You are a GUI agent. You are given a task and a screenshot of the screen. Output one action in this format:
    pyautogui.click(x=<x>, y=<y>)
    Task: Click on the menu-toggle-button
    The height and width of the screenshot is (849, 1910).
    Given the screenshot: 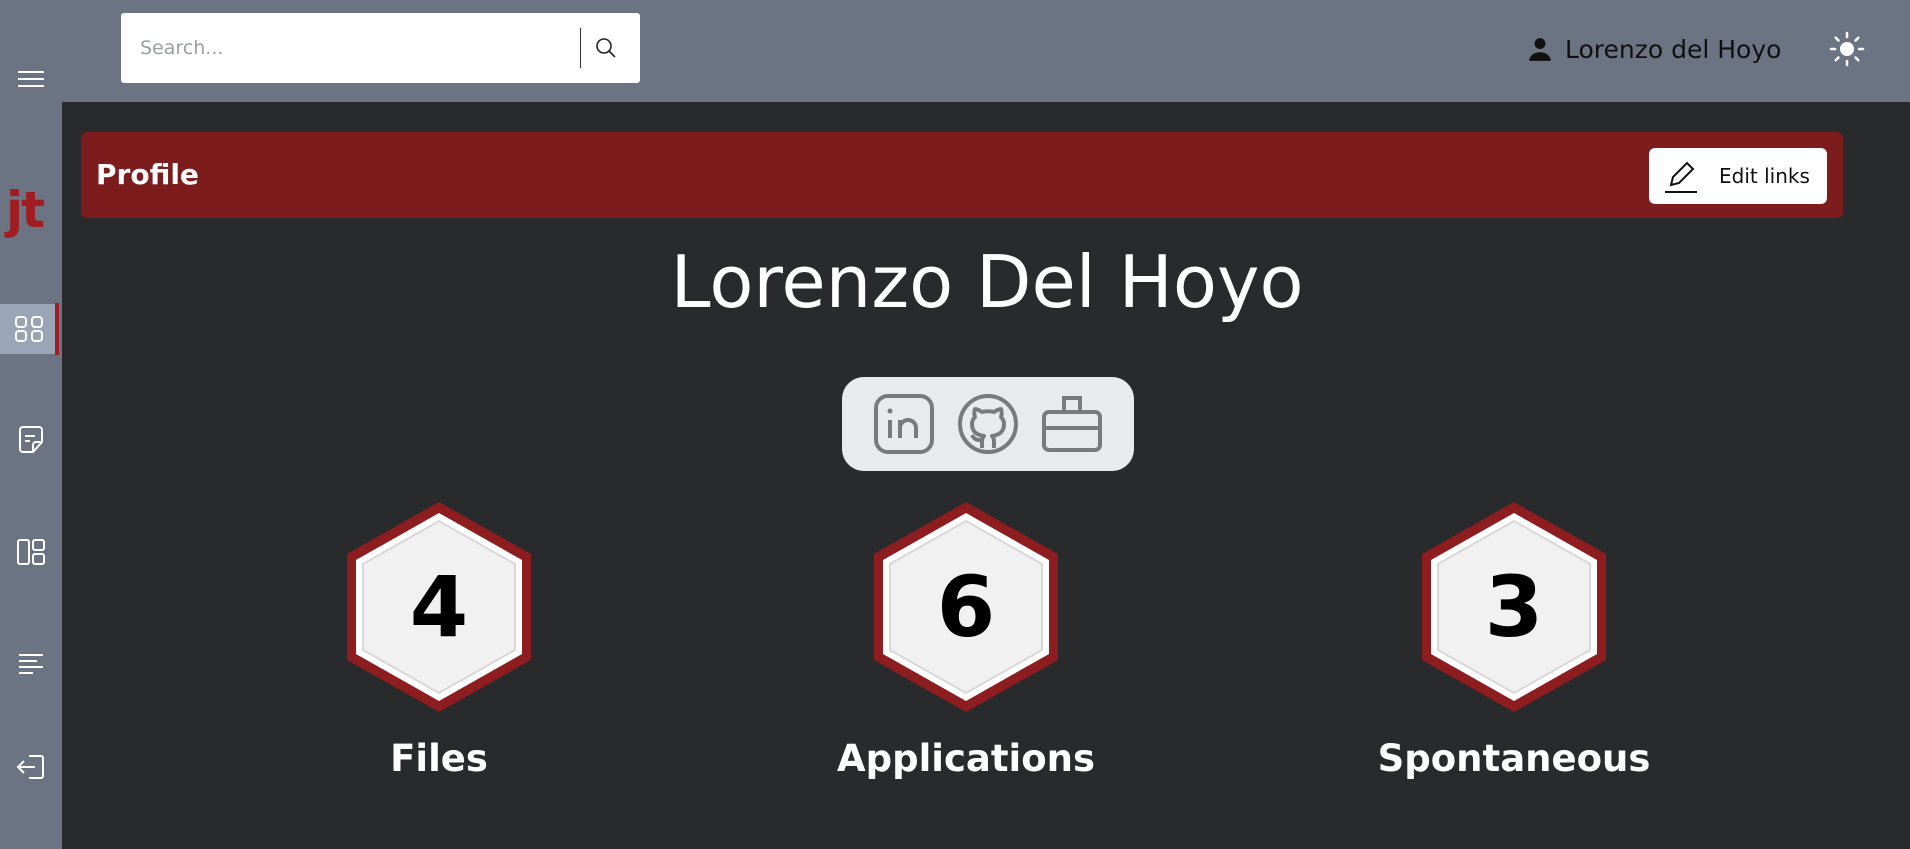 What is the action you would take?
    pyautogui.click(x=31, y=79)
    